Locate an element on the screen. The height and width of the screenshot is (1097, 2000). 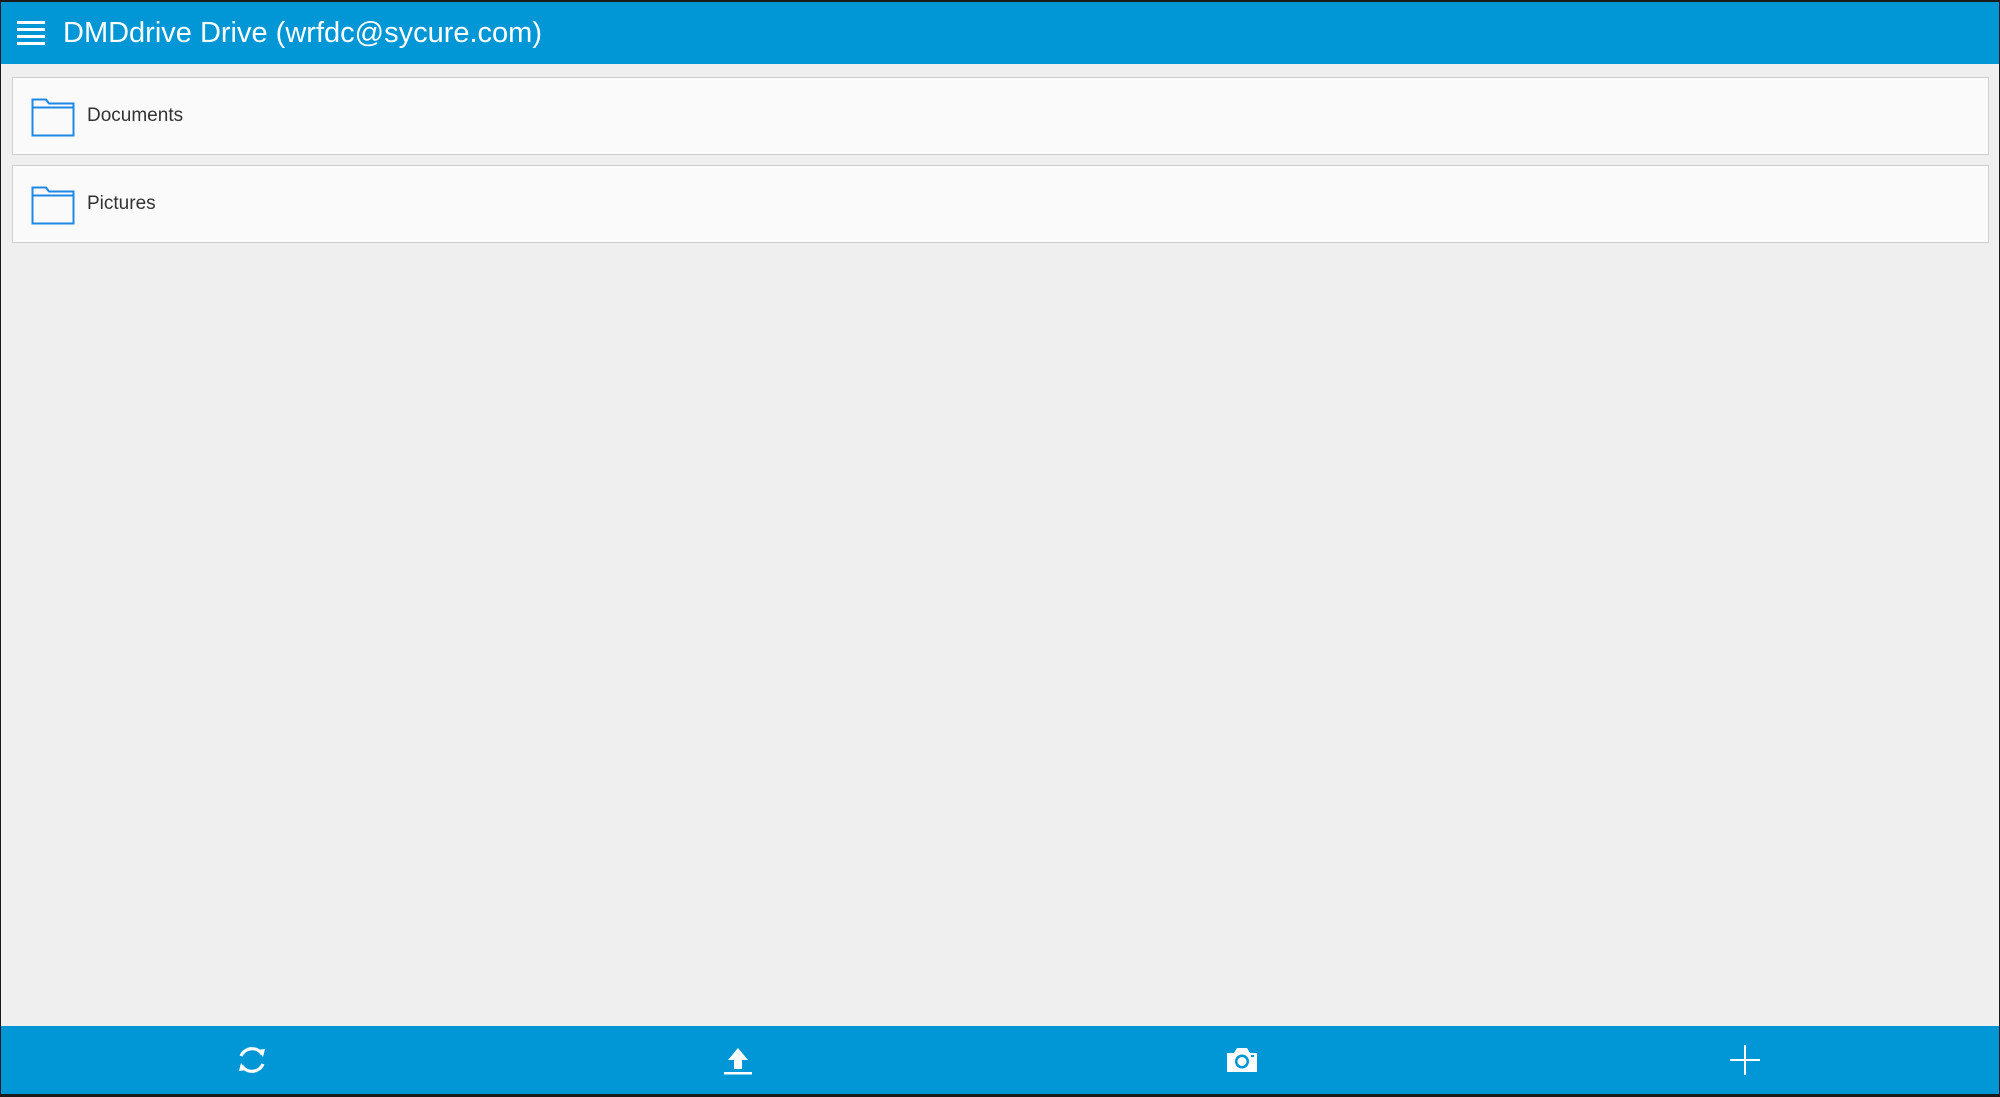
camera-button is located at coordinates (1242, 1060).